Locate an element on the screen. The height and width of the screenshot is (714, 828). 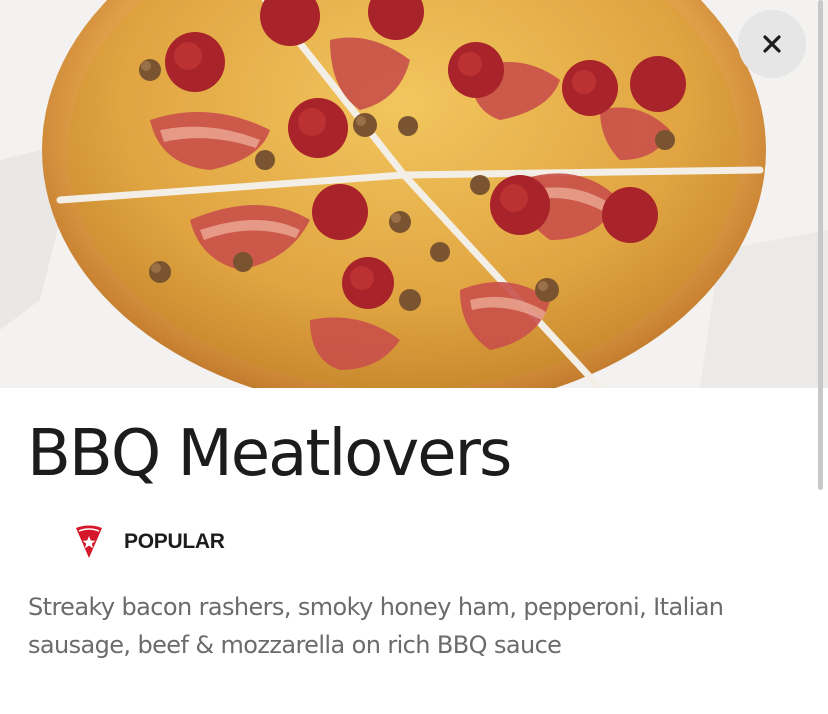
scrollbar is located at coordinates (820, 245).